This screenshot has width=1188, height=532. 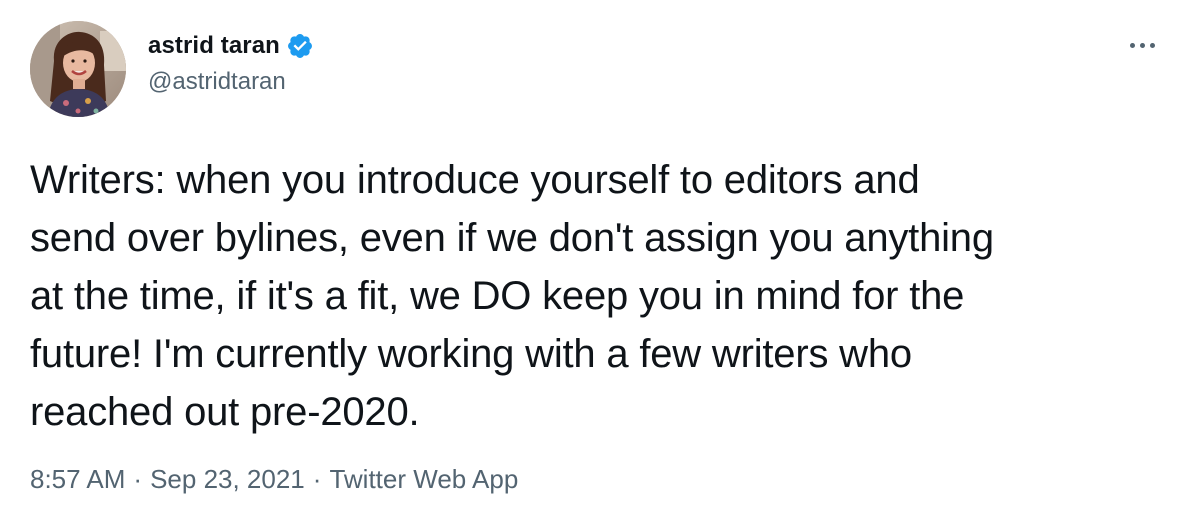 I want to click on tweet-source: Twitter Web App, so click(x=423, y=479).